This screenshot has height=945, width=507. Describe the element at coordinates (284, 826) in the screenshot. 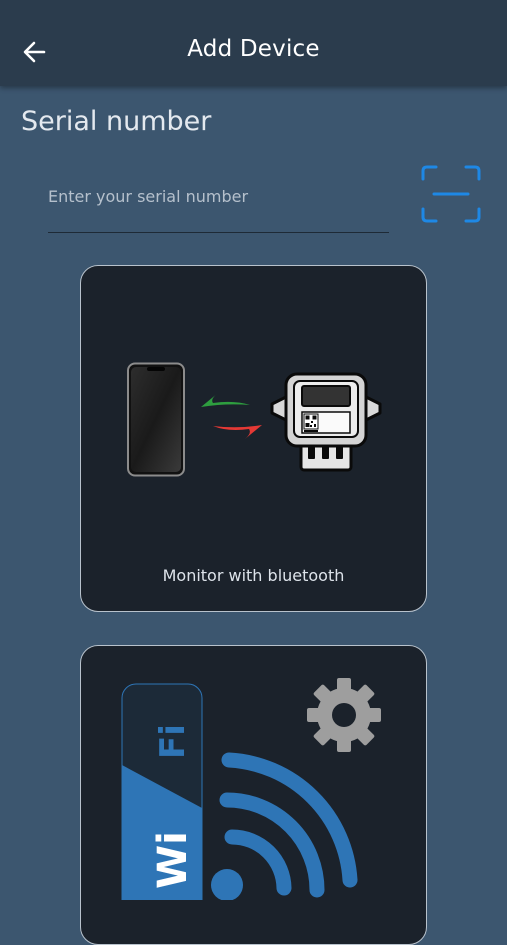

I see `wifi-signal-icon` at that location.